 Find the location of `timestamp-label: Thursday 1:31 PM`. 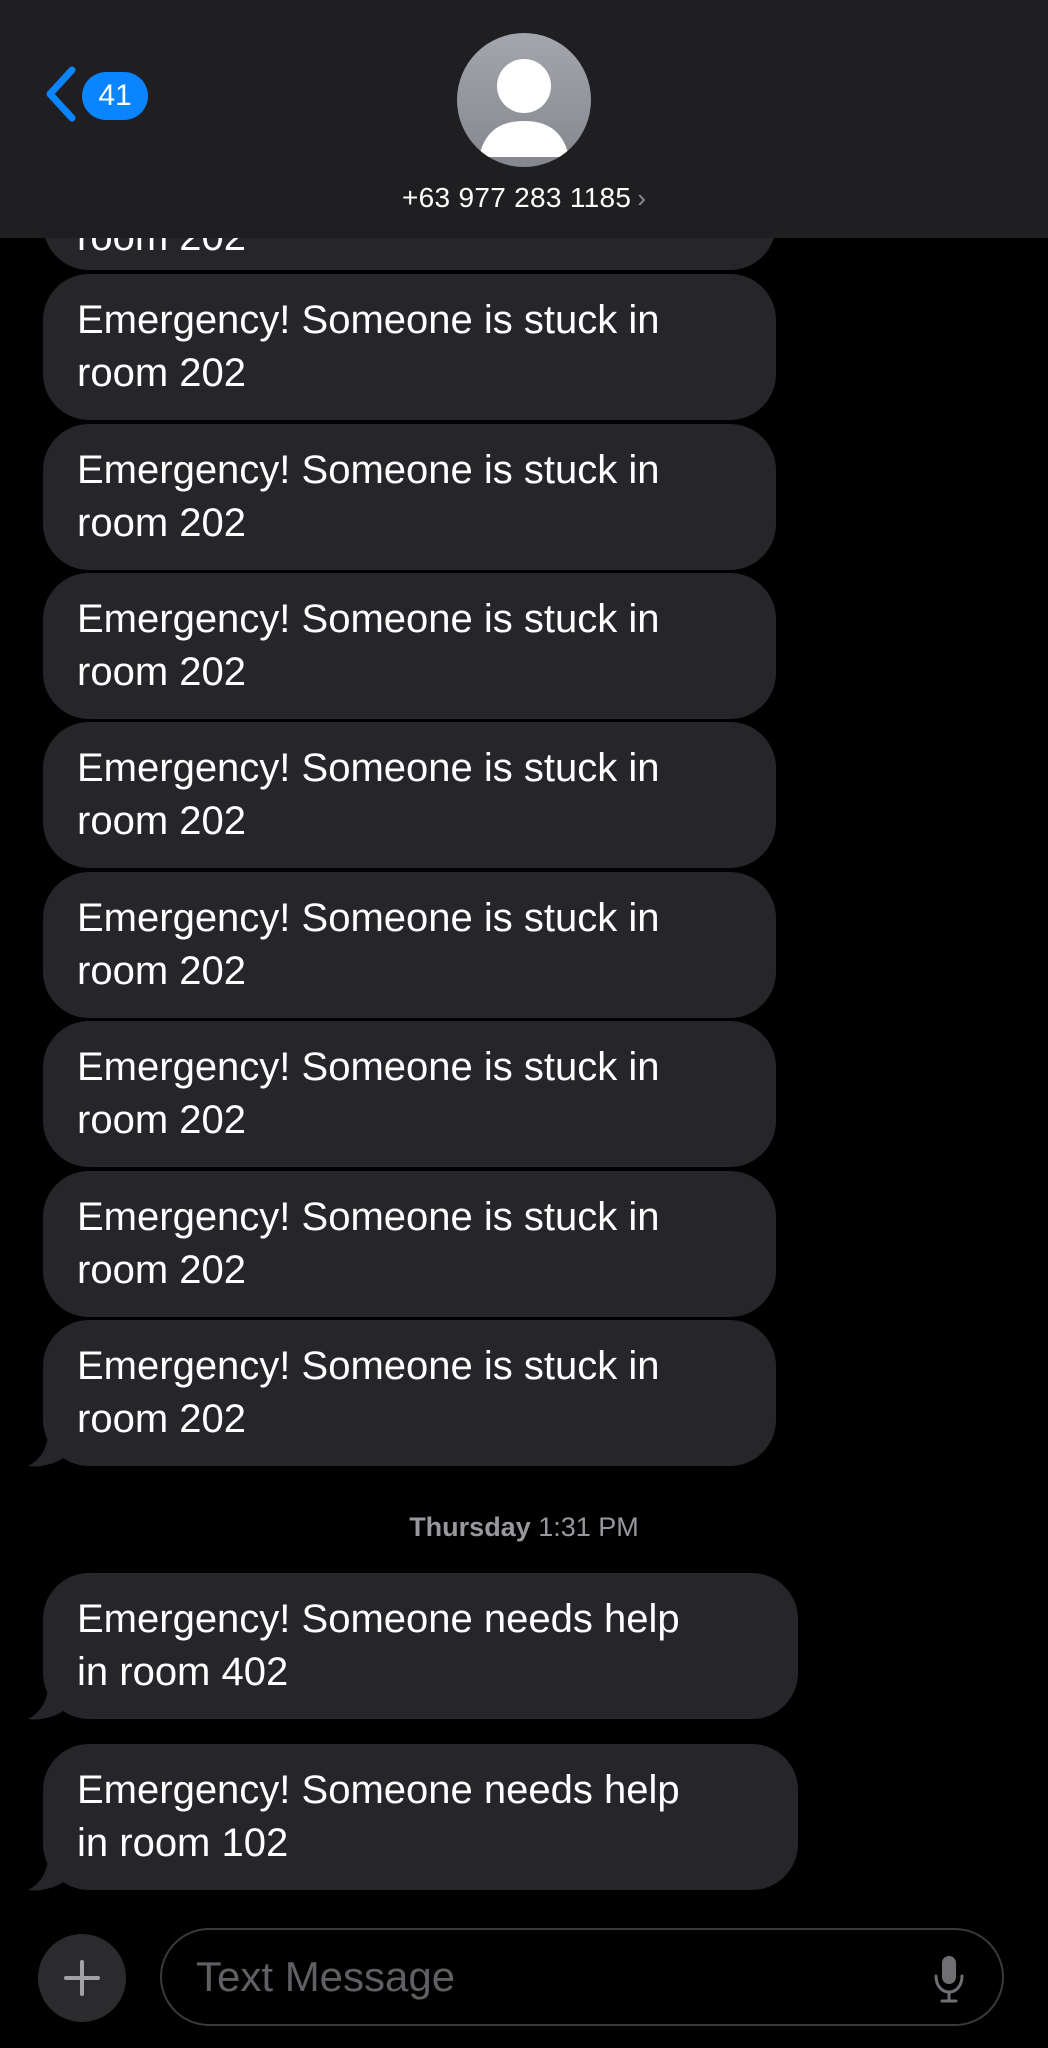

timestamp-label: Thursday 1:31 PM is located at coordinates (524, 1527).